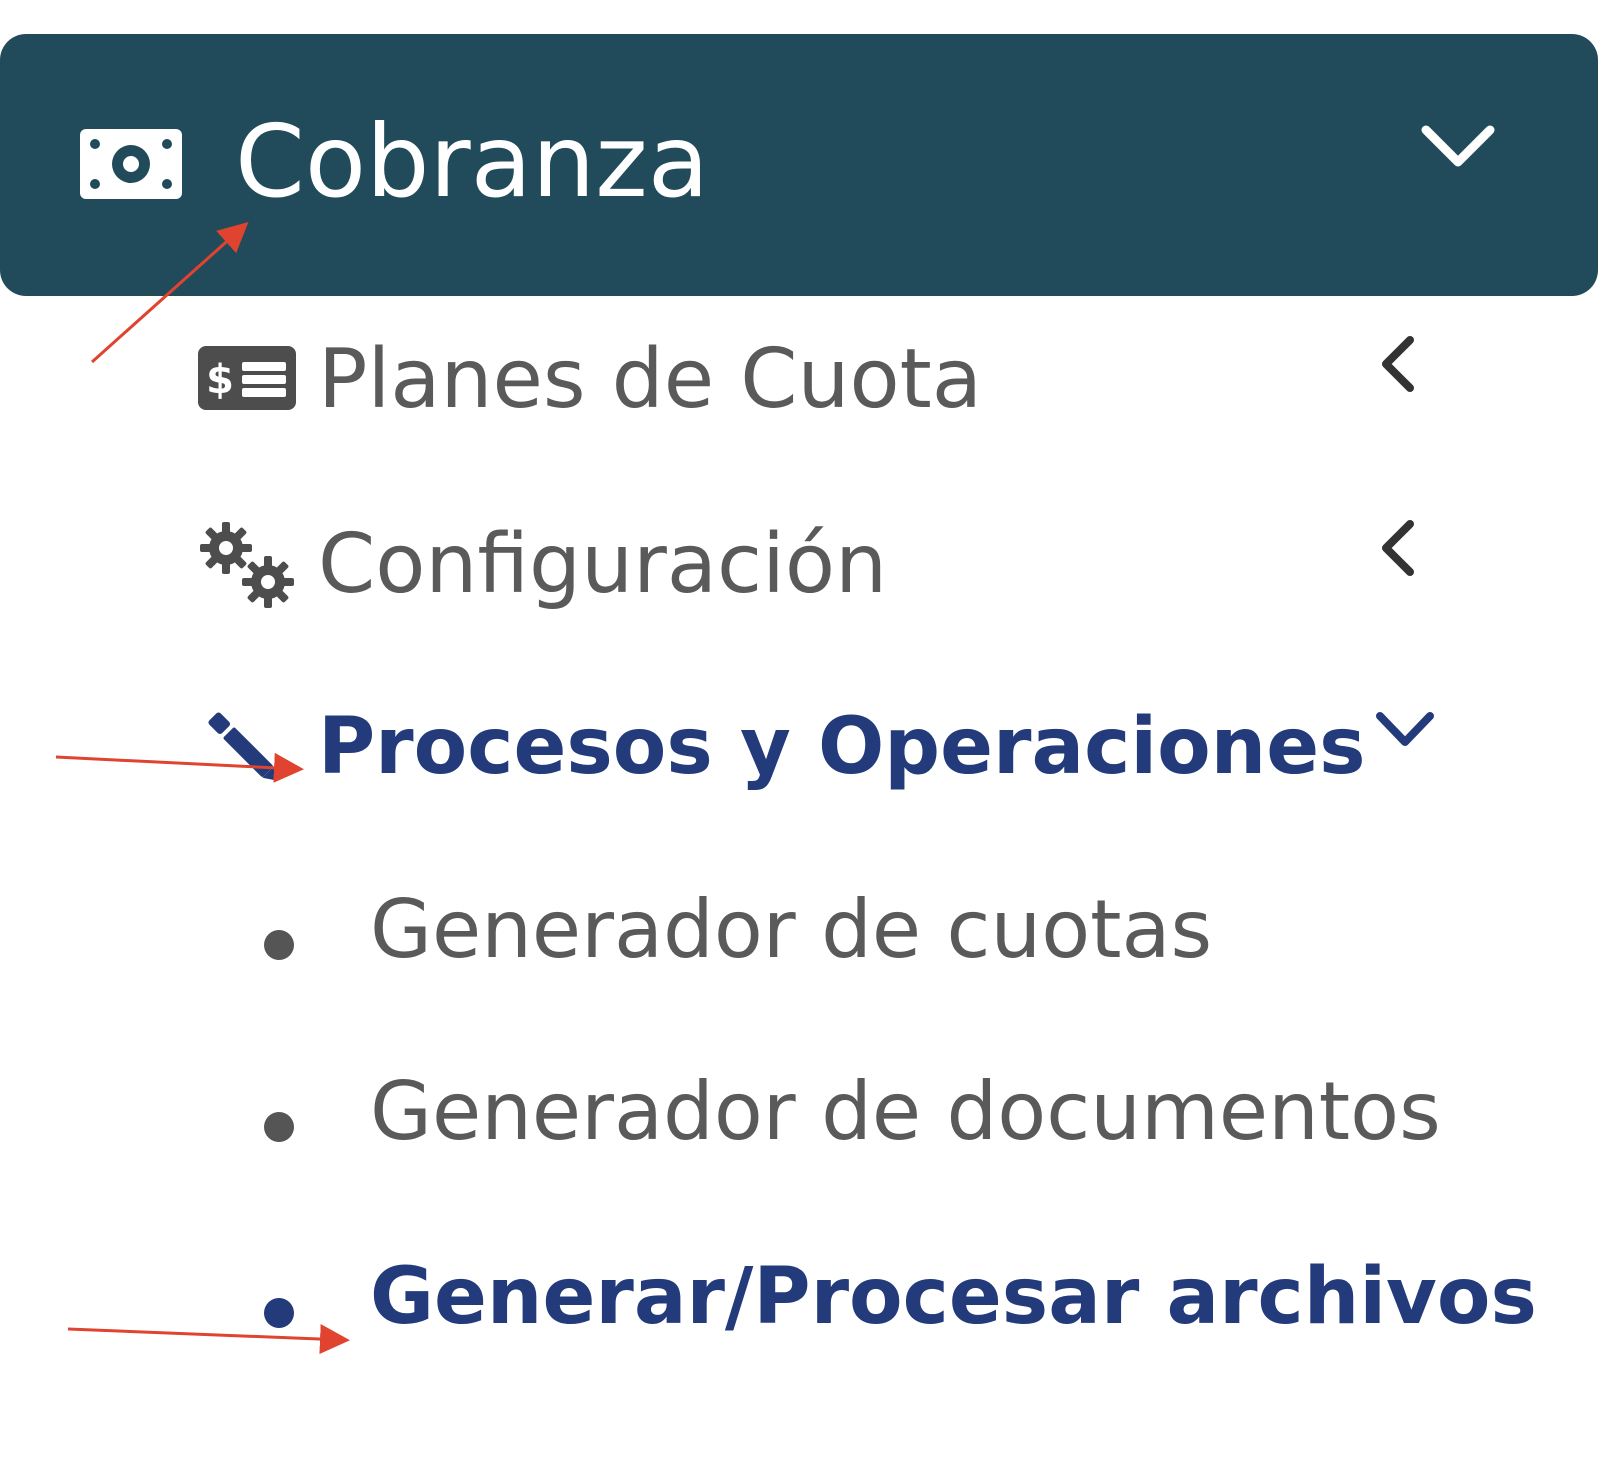 Image resolution: width=1617 pixels, height=1478 pixels. I want to click on submenu-item-label: Generador de cuotas, so click(791, 929).